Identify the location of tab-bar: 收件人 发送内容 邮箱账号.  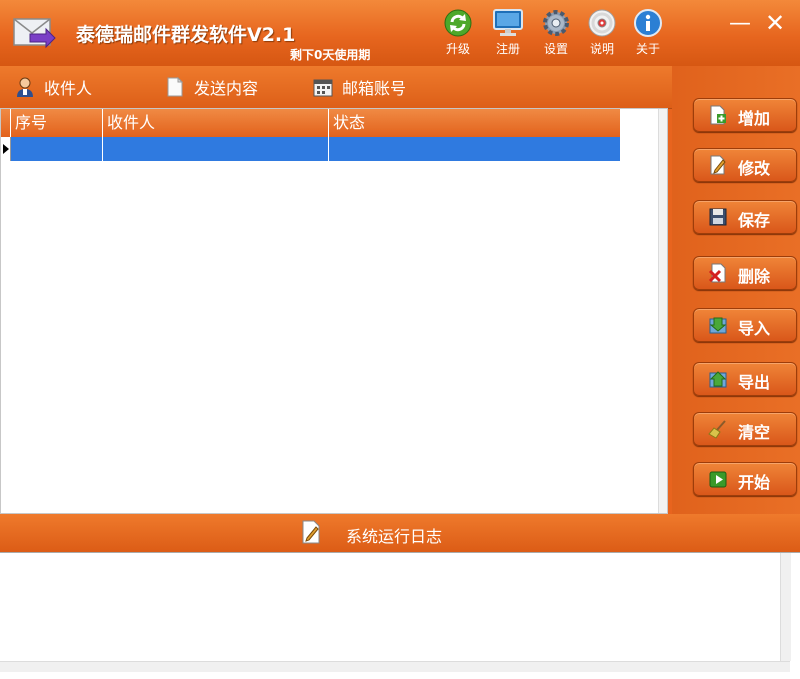
(336, 87).